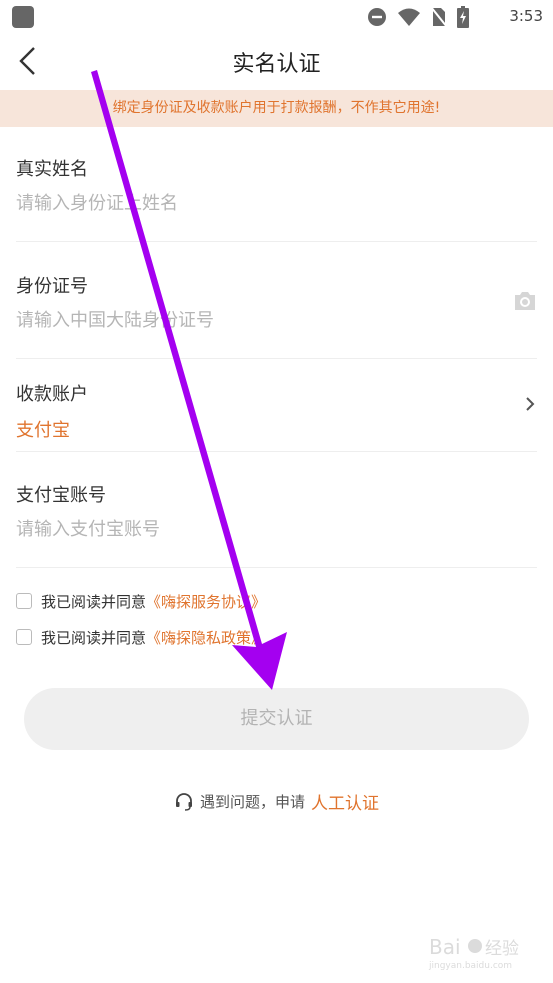 The image size is (553, 983). I want to click on real-name-input, so click(256, 203).